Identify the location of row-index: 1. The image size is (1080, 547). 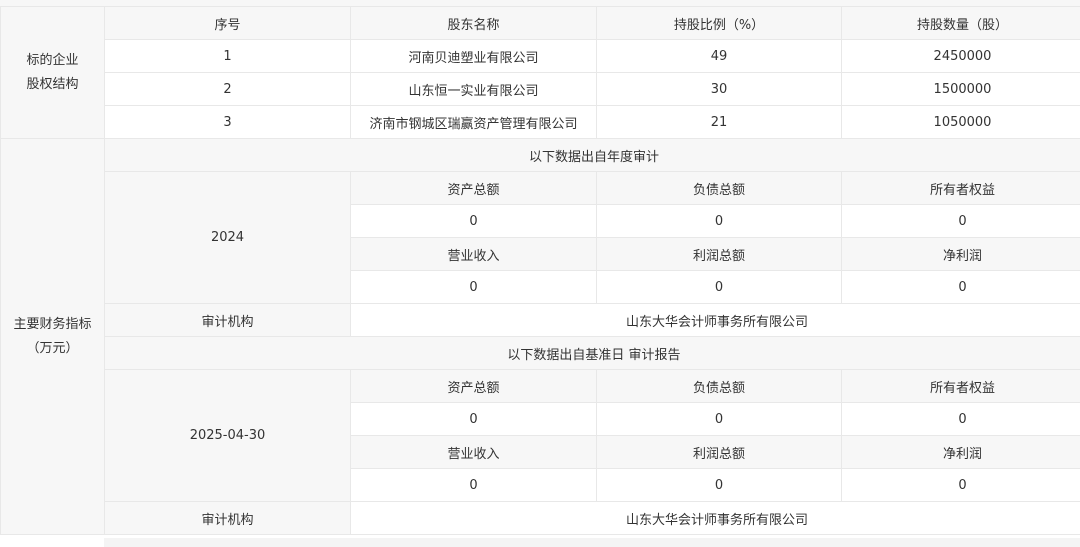
(227, 56).